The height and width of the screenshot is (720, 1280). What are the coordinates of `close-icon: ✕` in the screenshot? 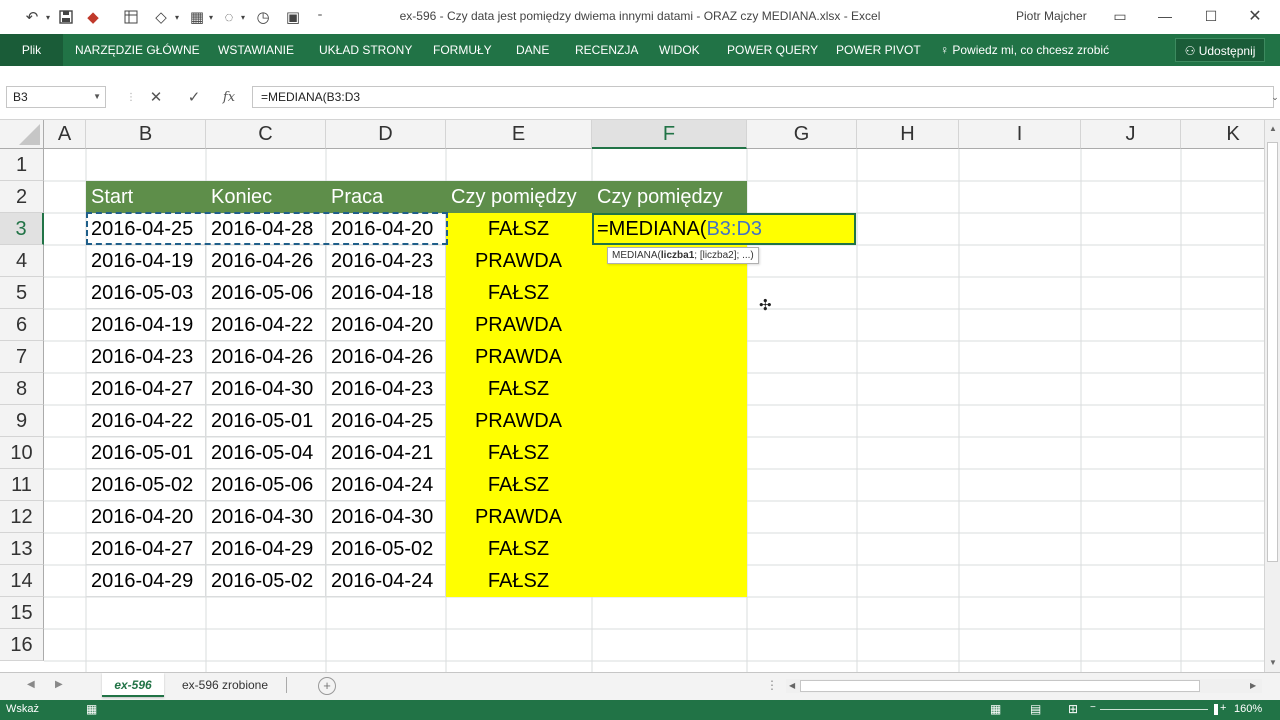 It's located at (1255, 16).